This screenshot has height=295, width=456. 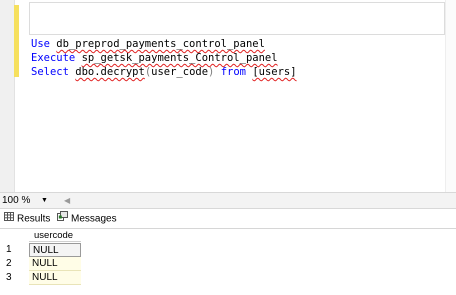 I want to click on row-number: 2, so click(x=16, y=264).